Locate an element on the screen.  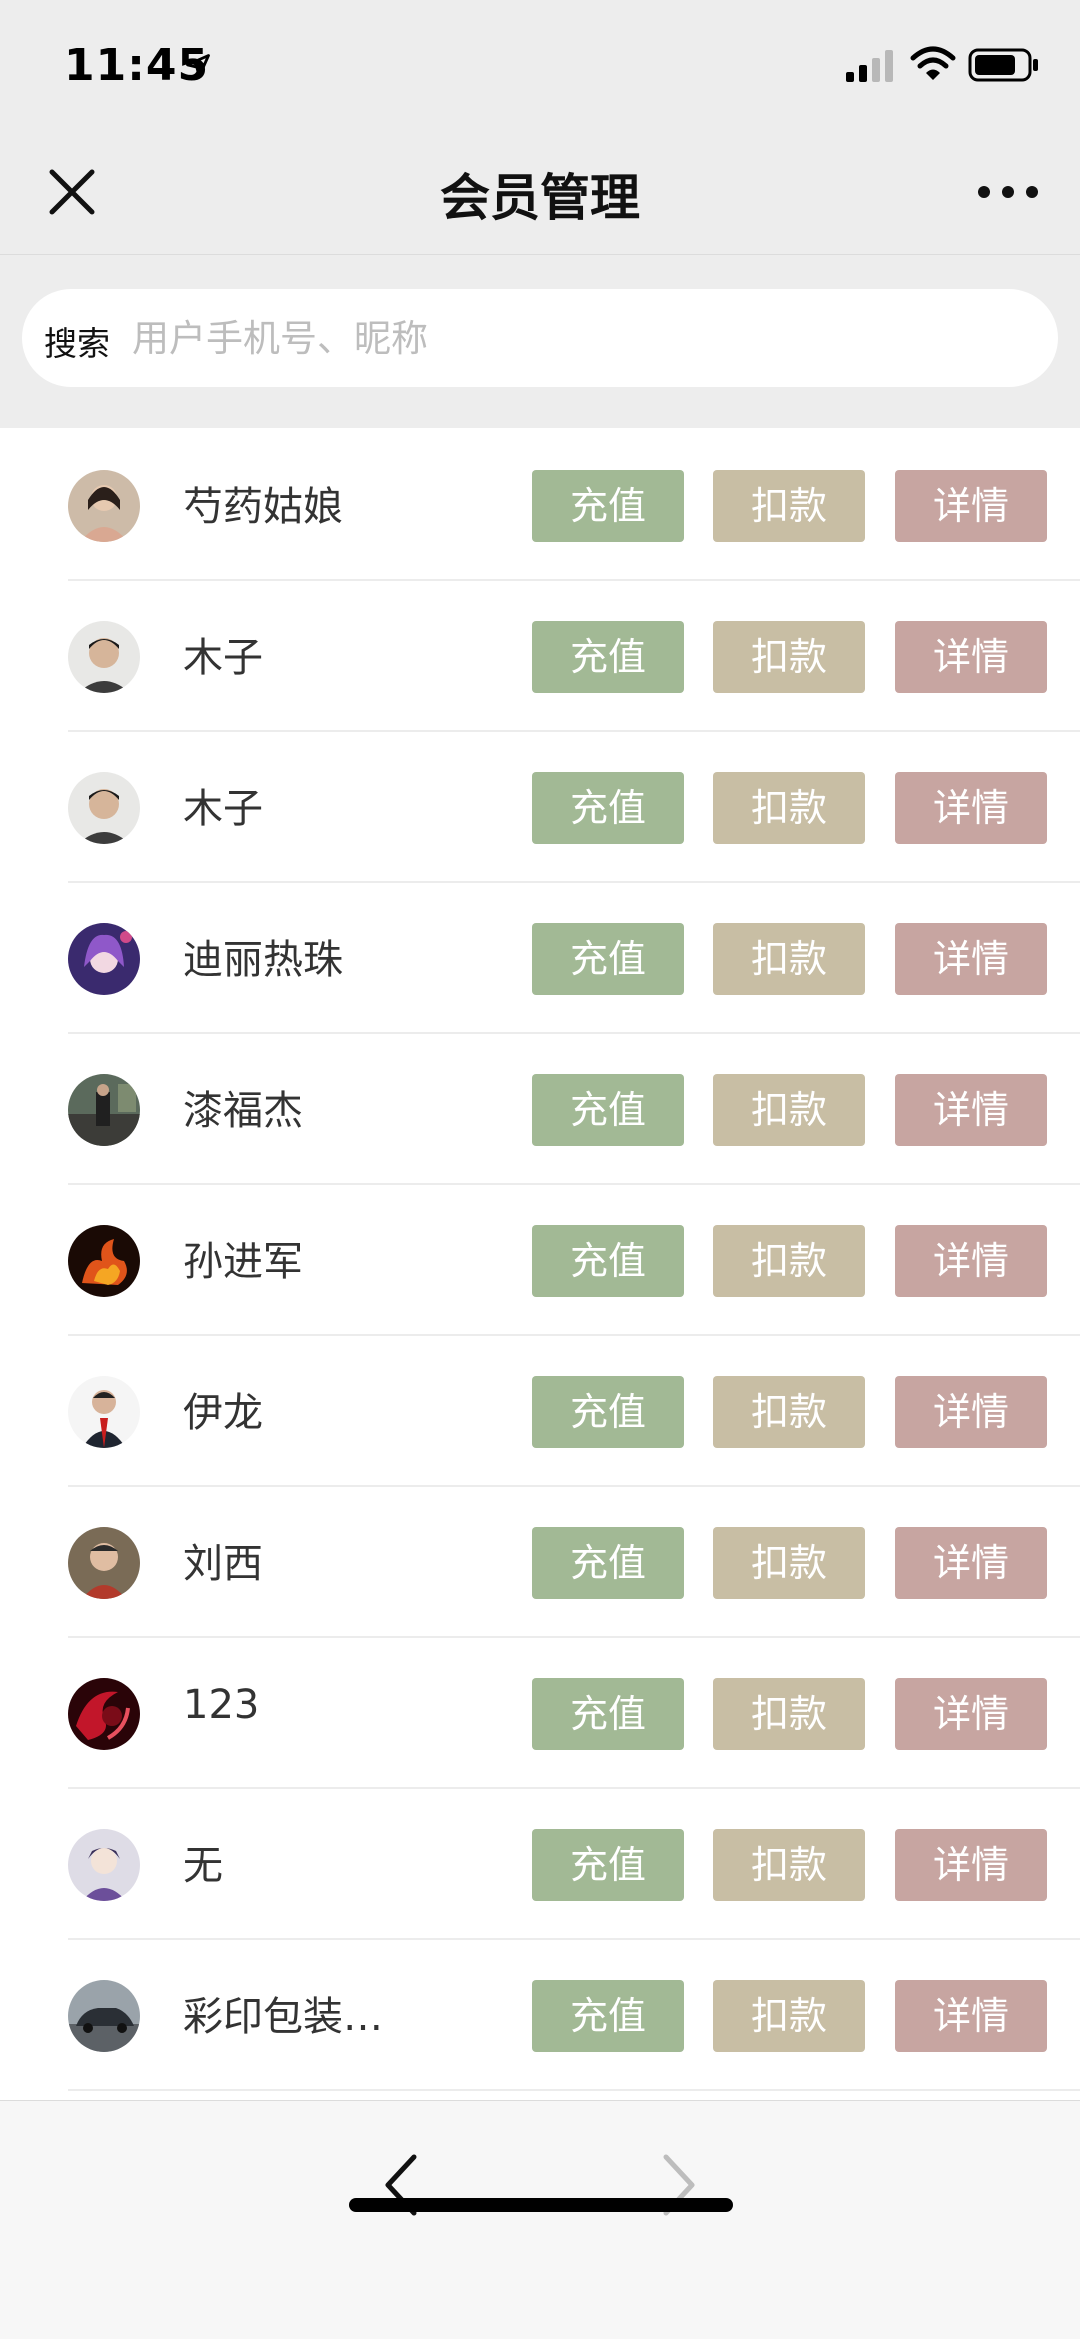
battery-icon is located at coordinates (1003, 65).